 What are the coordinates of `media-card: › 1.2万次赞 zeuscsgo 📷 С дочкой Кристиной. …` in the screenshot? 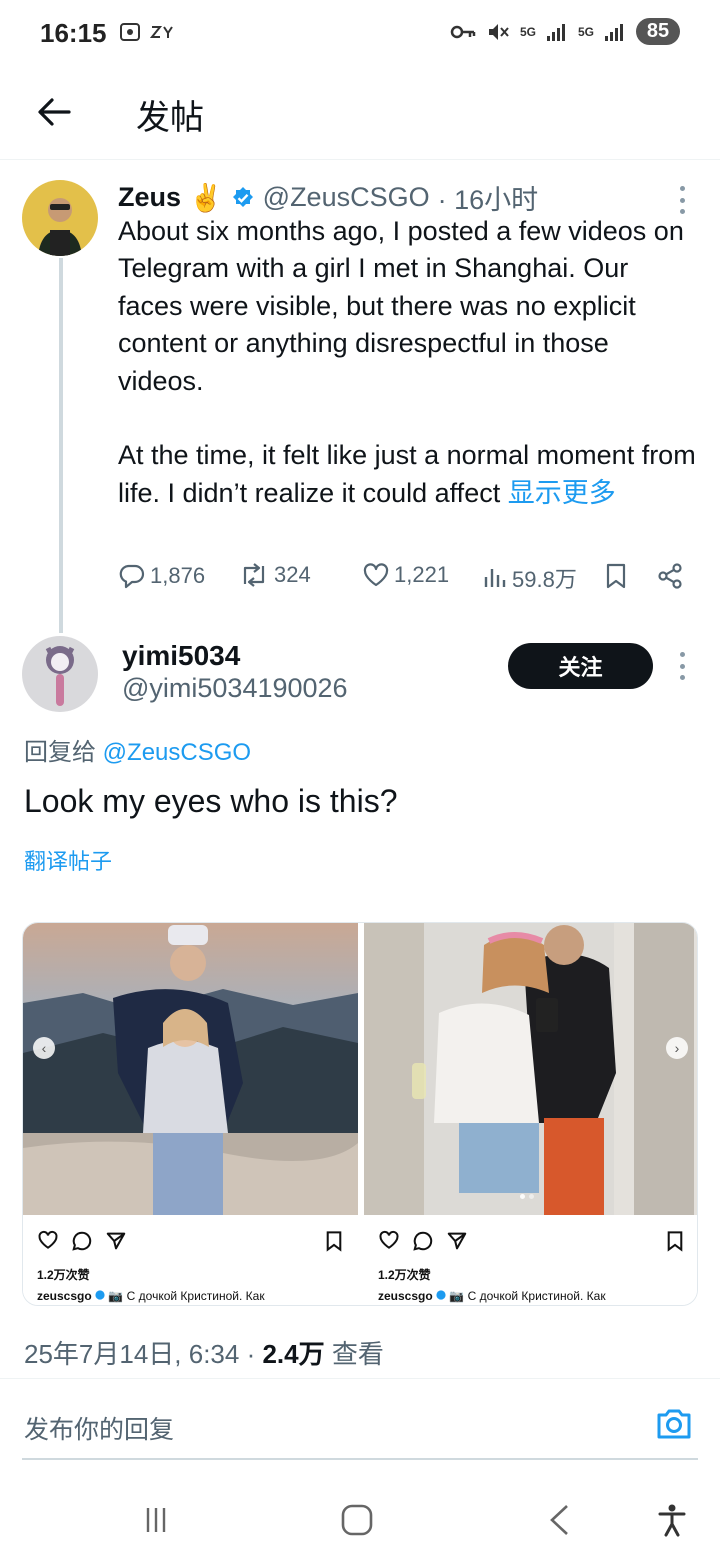 It's located at (530, 1114).